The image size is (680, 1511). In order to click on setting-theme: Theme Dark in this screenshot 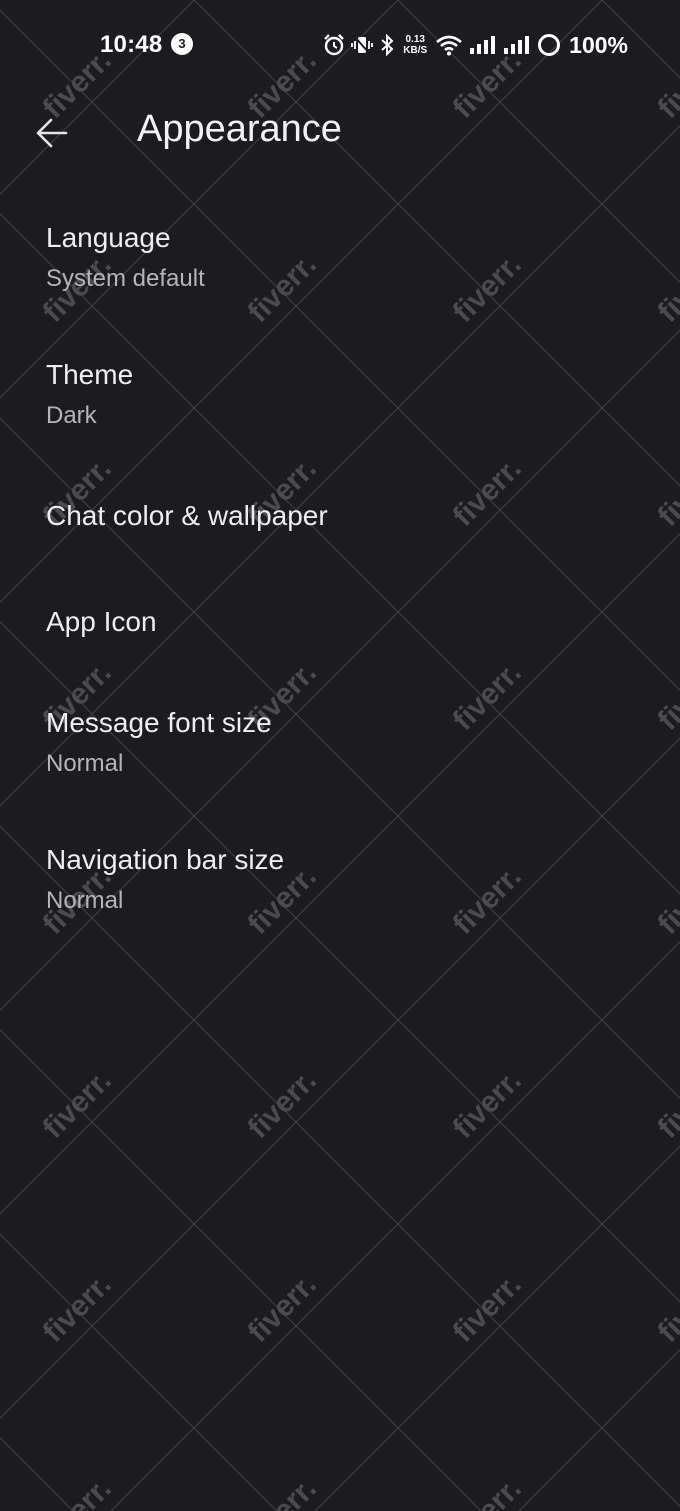, I will do `click(340, 400)`.